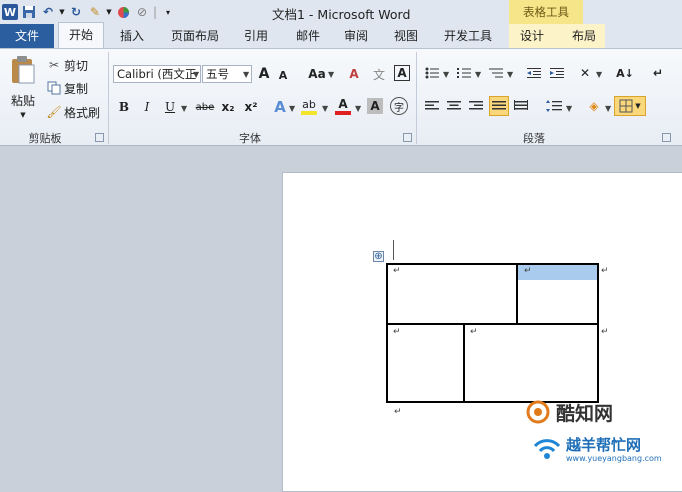  Describe the element at coordinates (406, 36) in the screenshot. I see `tab-view: 视图` at that location.